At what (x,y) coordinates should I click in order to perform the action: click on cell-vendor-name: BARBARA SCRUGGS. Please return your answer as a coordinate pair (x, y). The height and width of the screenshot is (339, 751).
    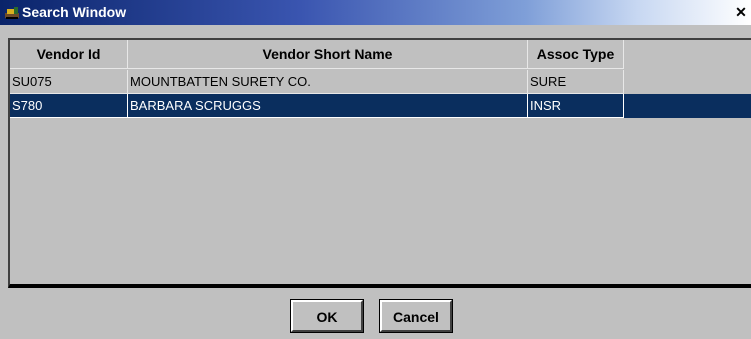
    Looking at the image, I should click on (328, 106).